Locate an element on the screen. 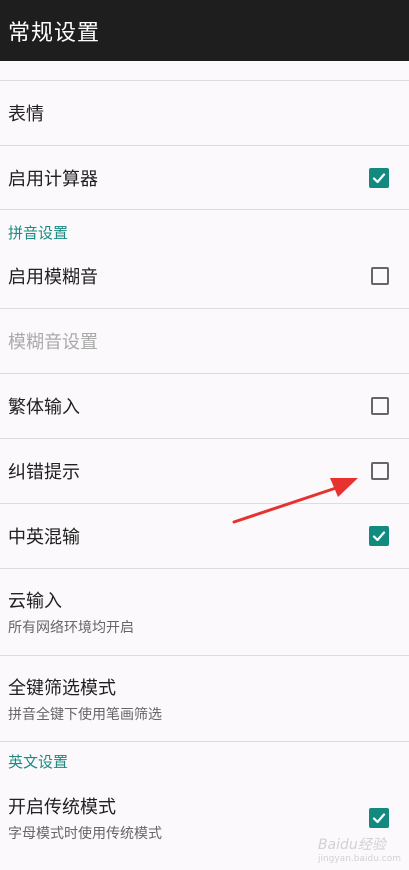 This screenshot has height=870, width=409. section-pinyin-label: 拼音设置 is located at coordinates (38, 233).